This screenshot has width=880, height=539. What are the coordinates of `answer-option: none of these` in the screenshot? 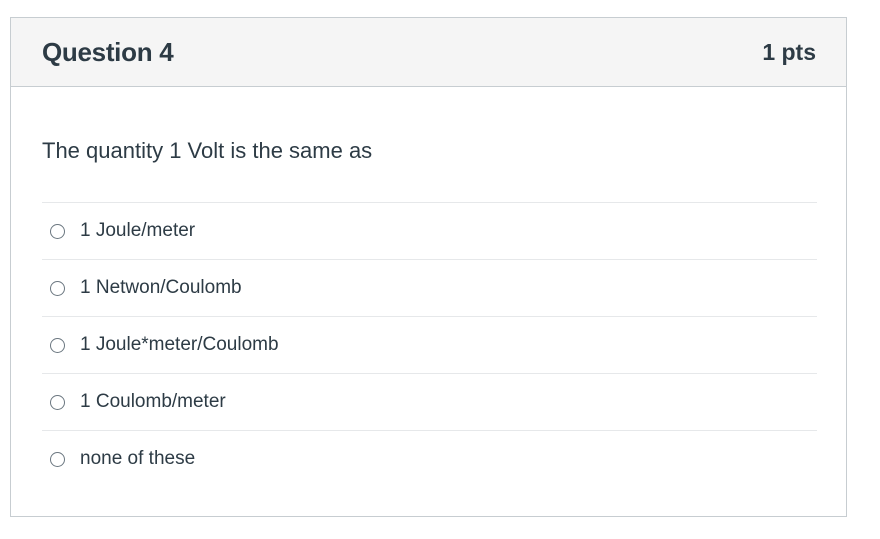 It's located at (429, 459).